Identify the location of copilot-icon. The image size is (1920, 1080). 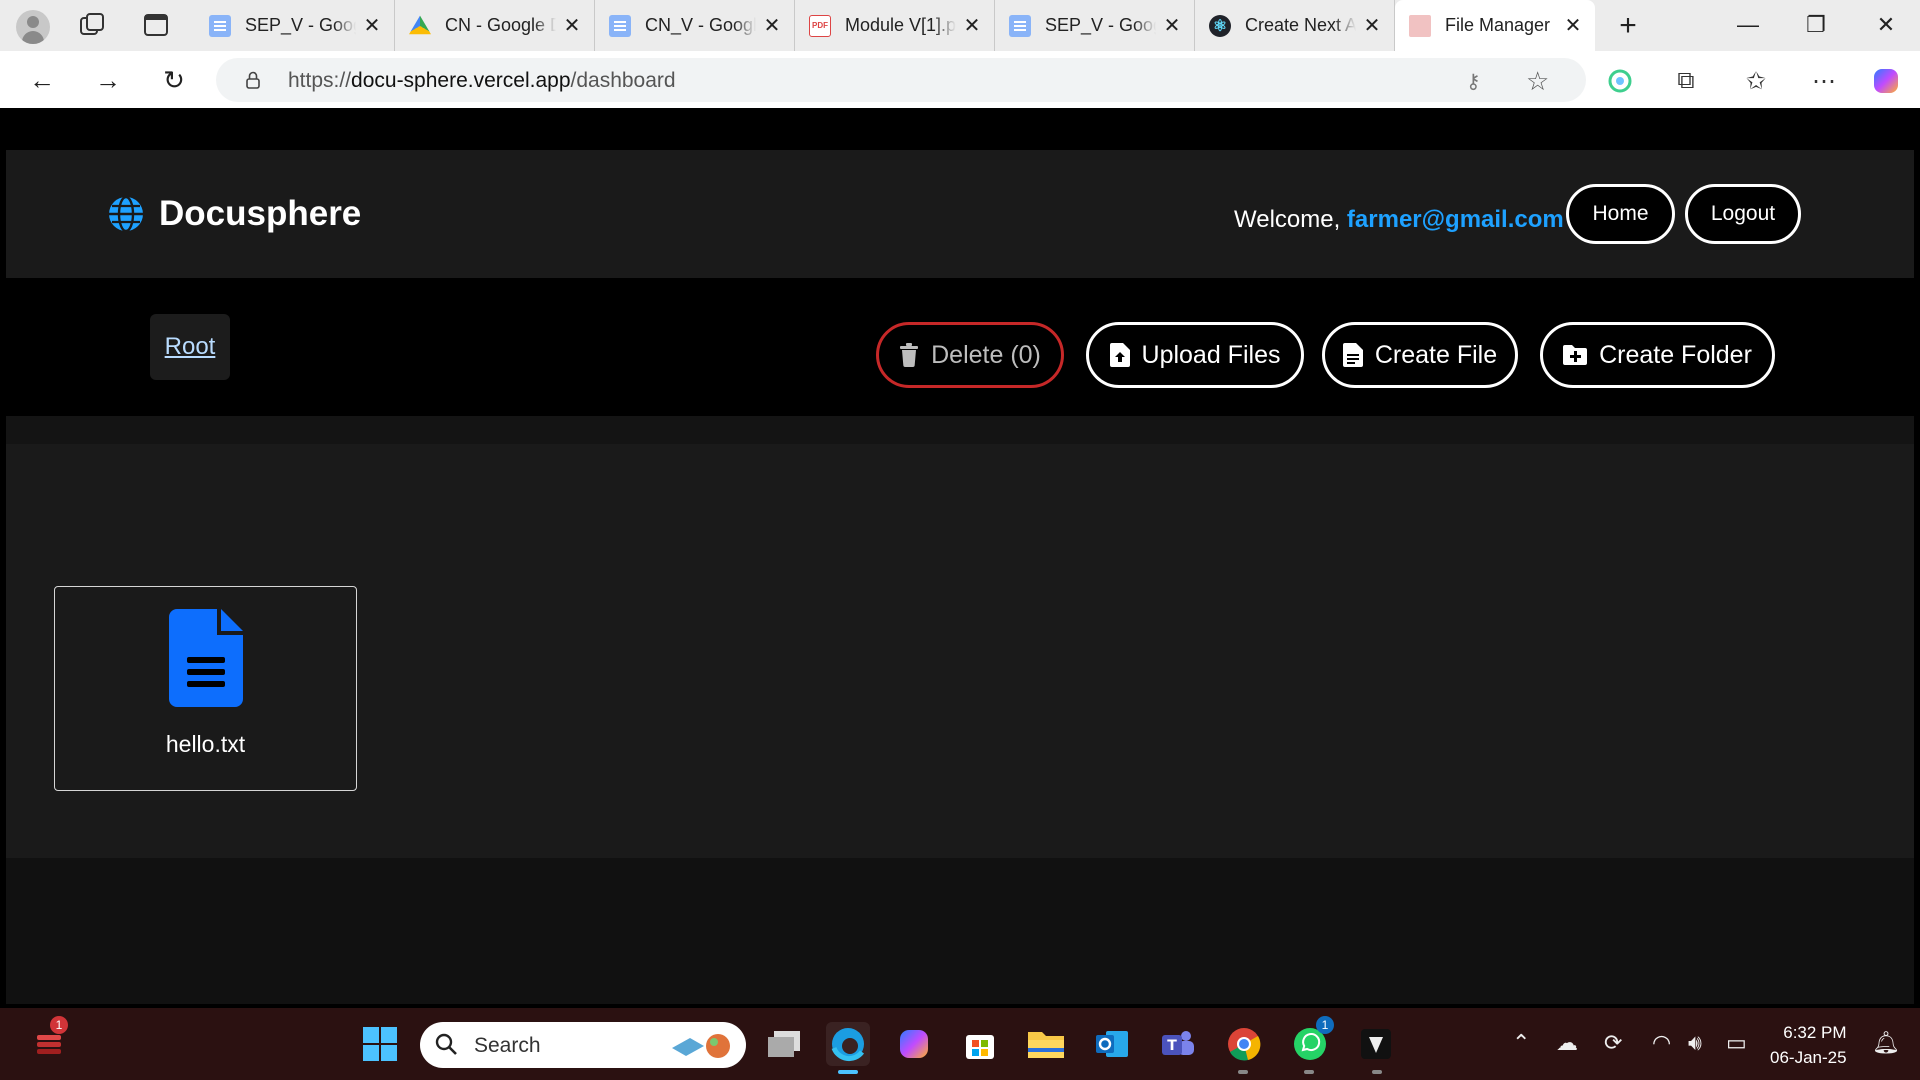
(1886, 81).